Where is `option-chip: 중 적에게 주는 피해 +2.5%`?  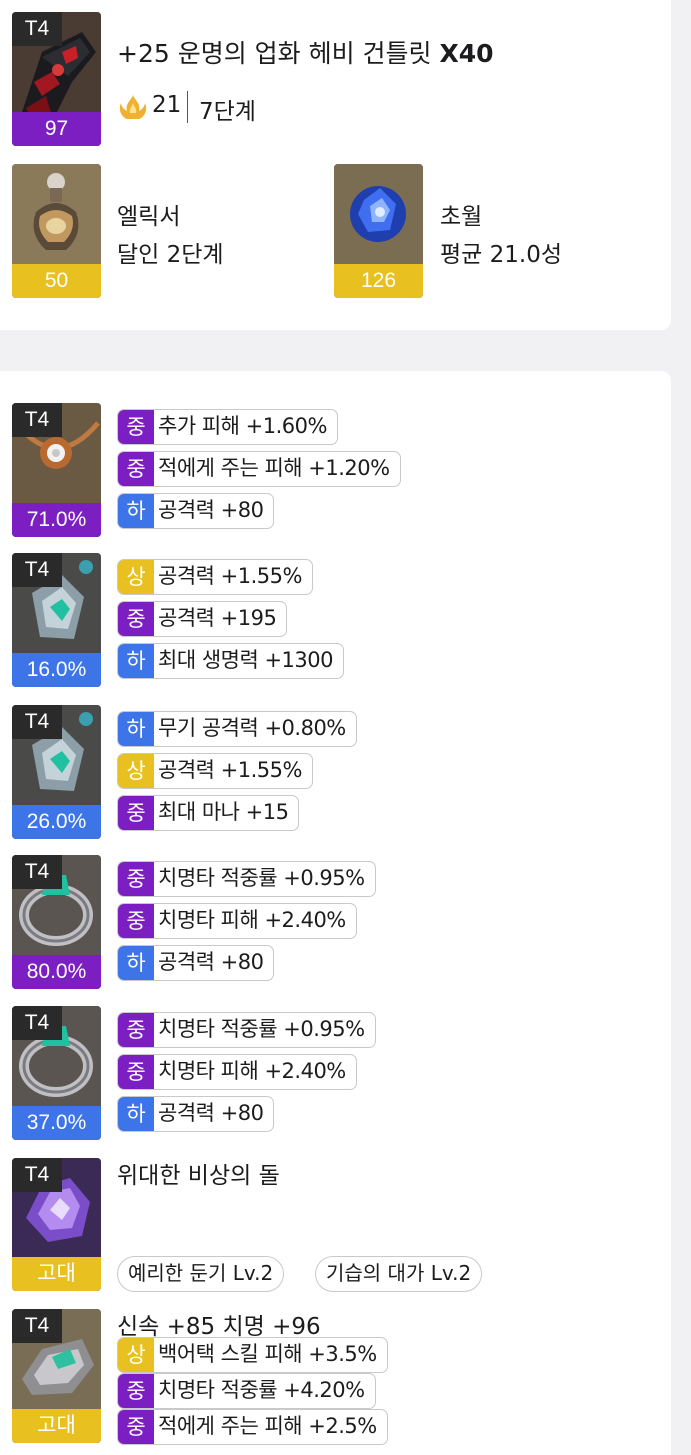 option-chip: 중 적에게 주는 피해 +2.5% is located at coordinates (252, 1427).